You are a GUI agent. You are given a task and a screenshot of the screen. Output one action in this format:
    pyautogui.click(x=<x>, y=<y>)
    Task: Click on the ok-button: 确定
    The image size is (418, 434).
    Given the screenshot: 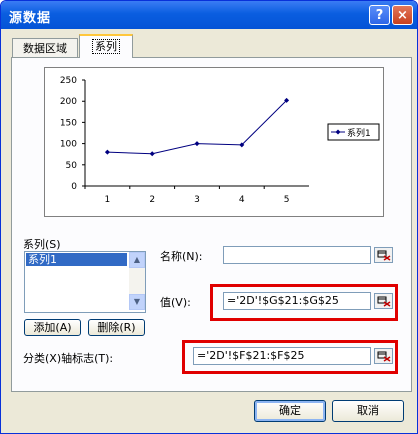 What is the action you would take?
    pyautogui.click(x=290, y=411)
    